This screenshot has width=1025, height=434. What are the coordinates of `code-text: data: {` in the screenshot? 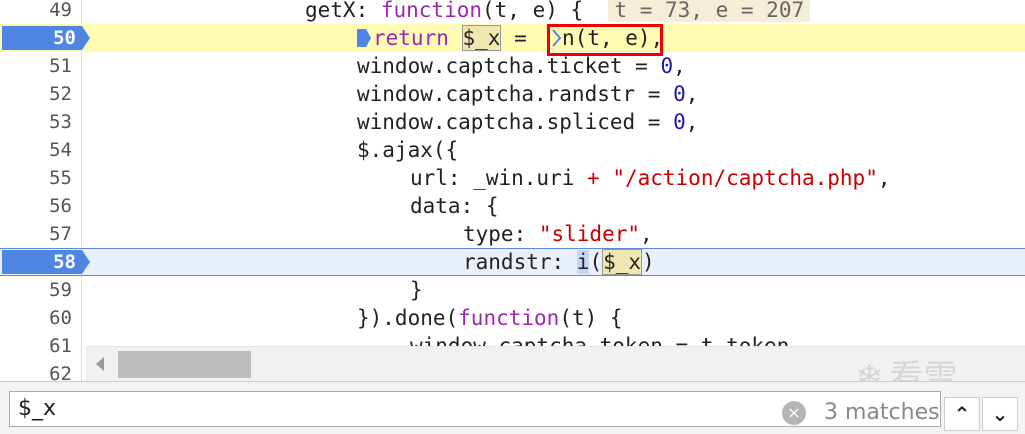 It's located at (454, 206).